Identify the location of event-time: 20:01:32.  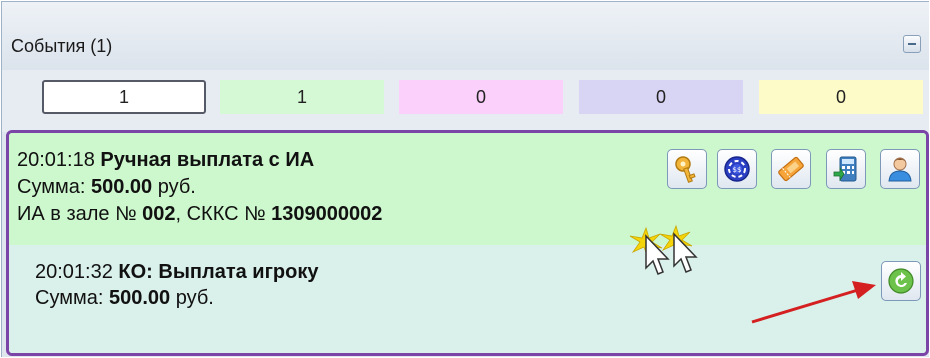
(74, 272).